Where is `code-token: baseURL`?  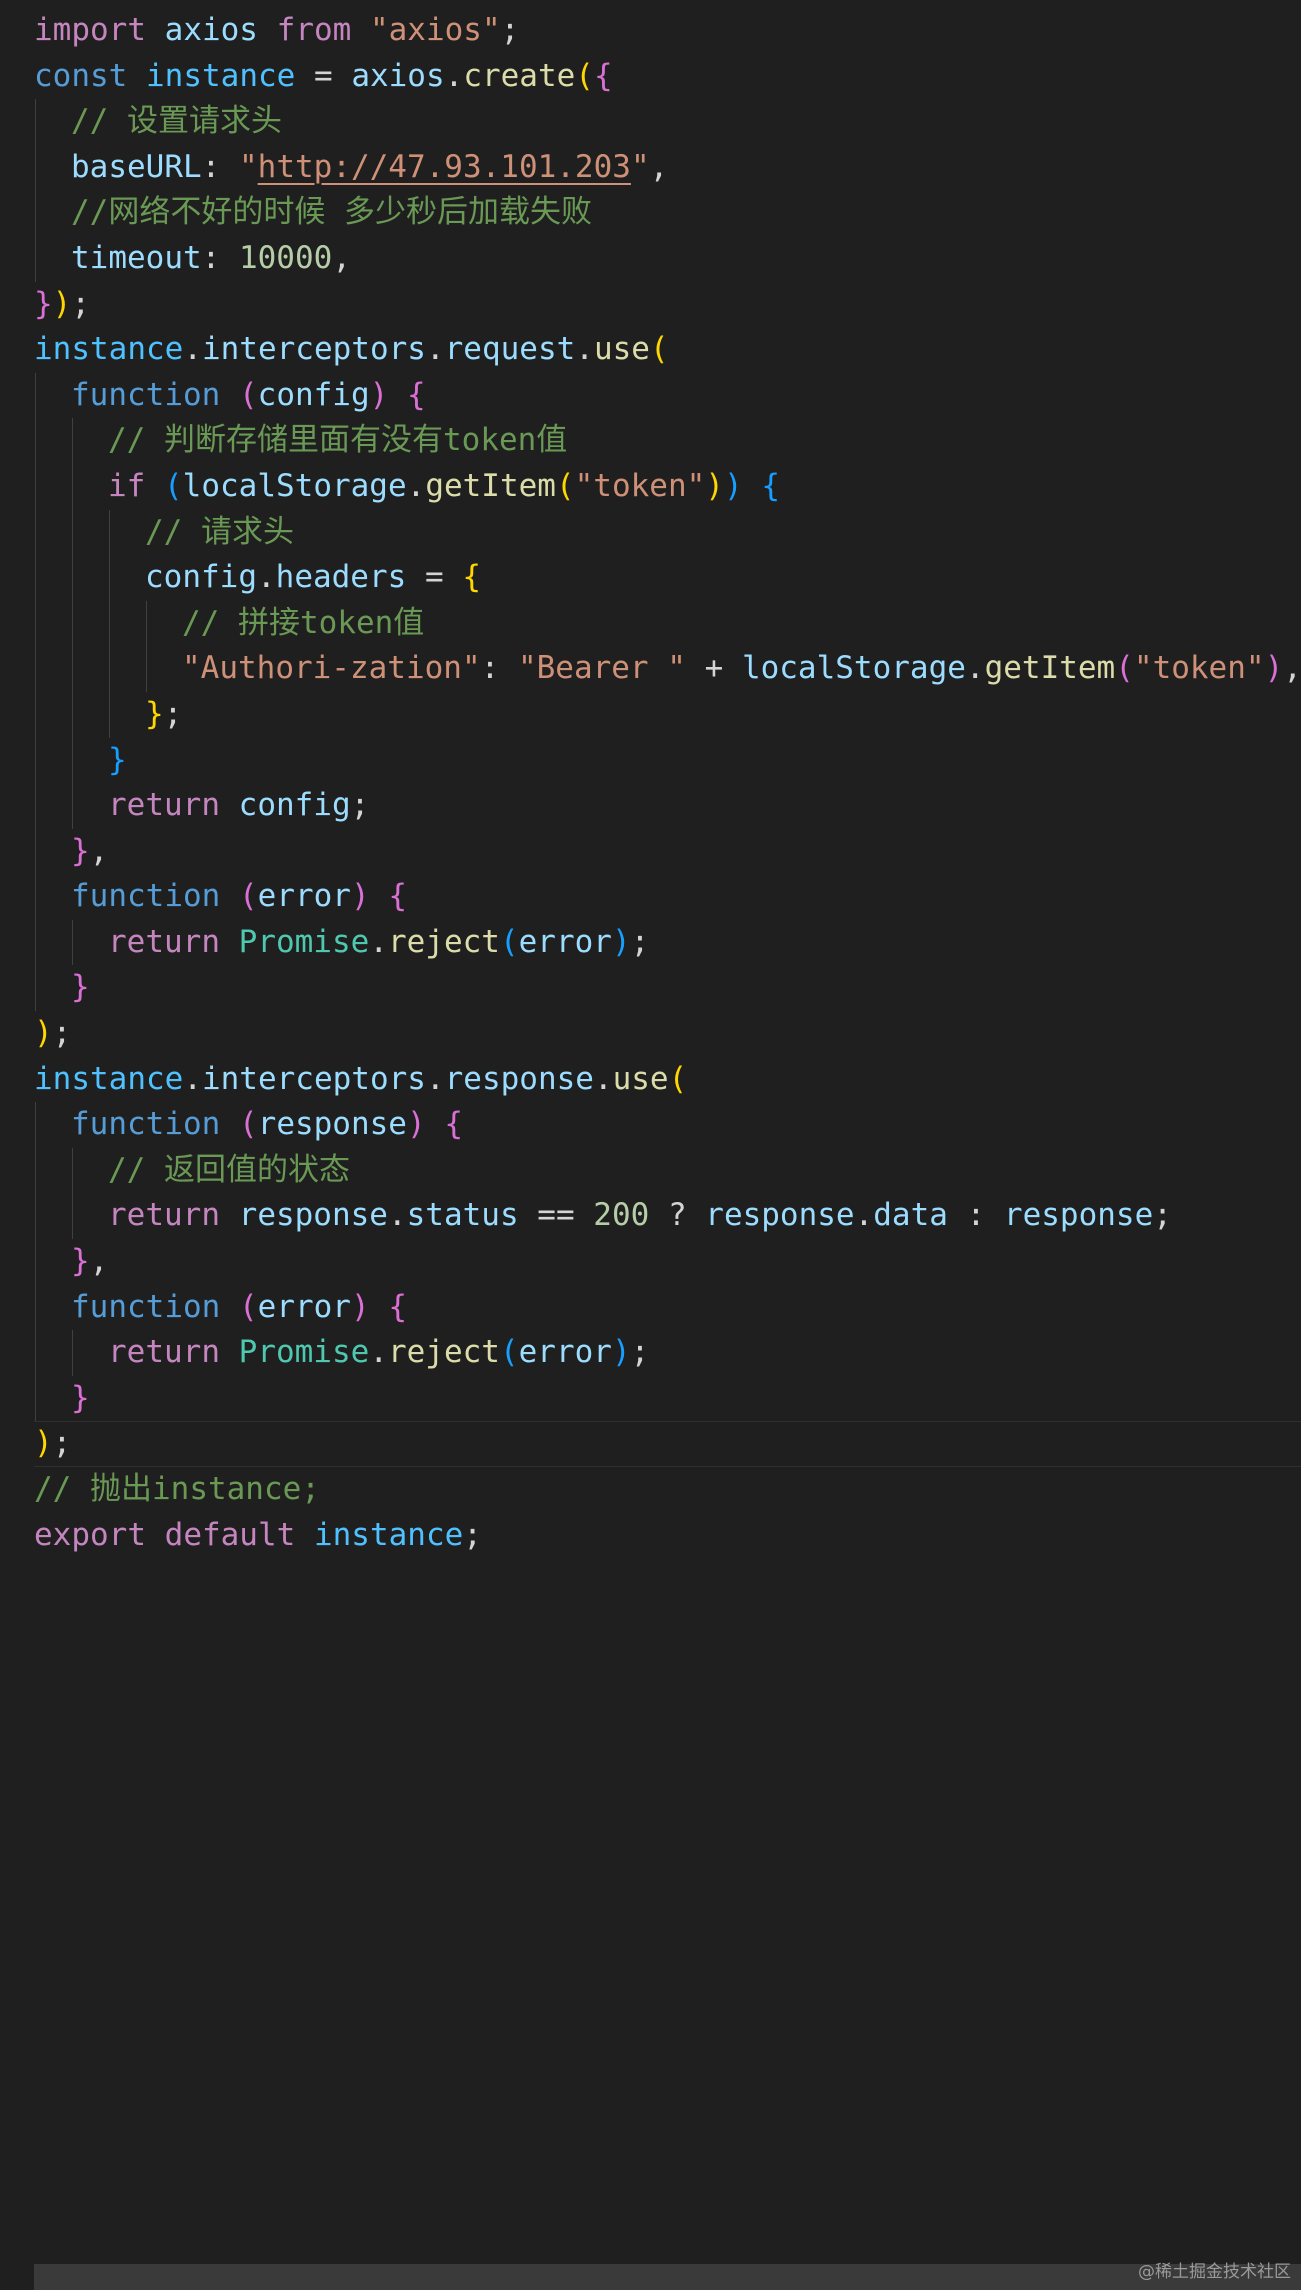 code-token: baseURL is located at coordinates (136, 166).